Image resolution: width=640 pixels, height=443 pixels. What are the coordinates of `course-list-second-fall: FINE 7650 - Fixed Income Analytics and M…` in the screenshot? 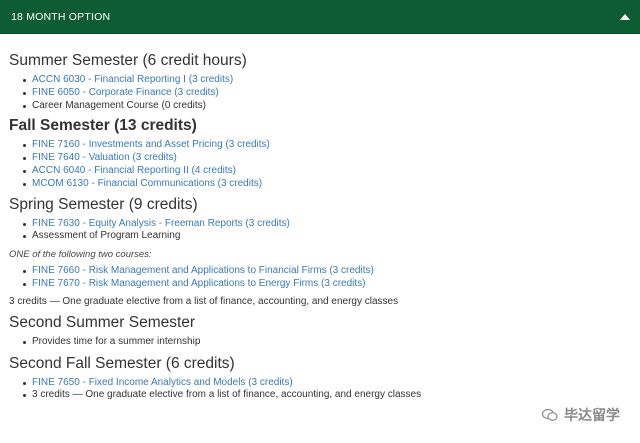 It's located at (320, 390).